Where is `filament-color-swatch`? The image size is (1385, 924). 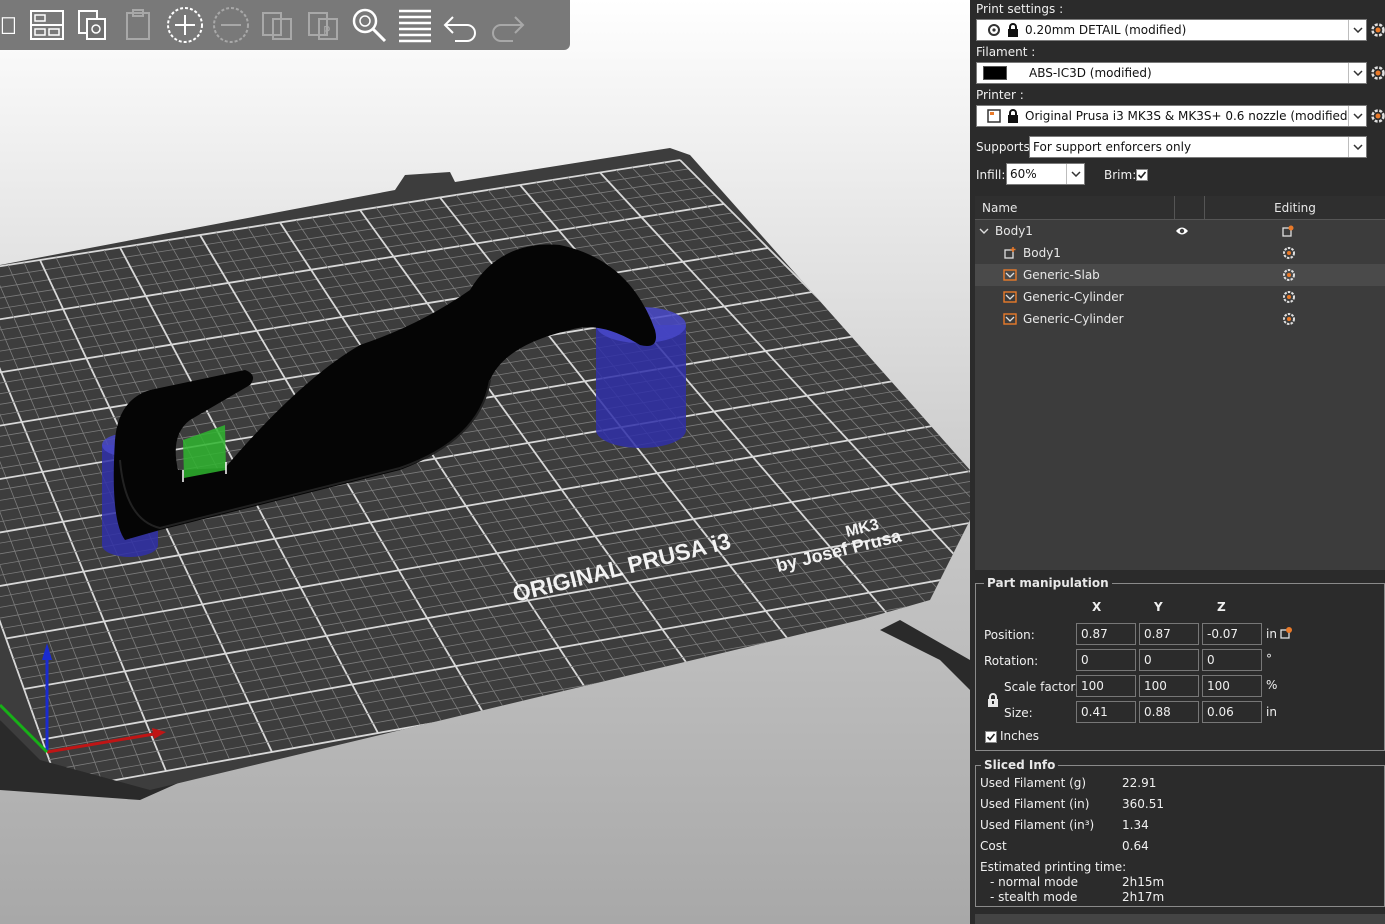 filament-color-swatch is located at coordinates (995, 73).